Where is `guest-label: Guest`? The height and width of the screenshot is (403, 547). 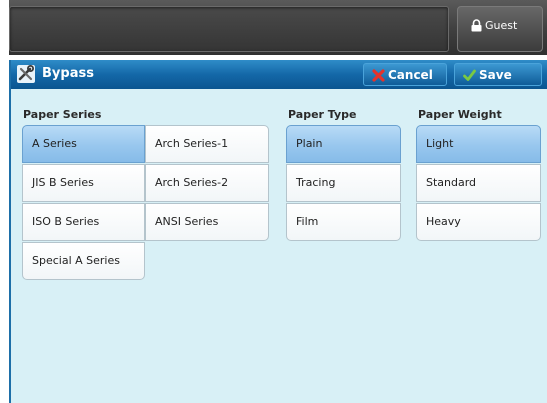
guest-label: Guest is located at coordinates (501, 25).